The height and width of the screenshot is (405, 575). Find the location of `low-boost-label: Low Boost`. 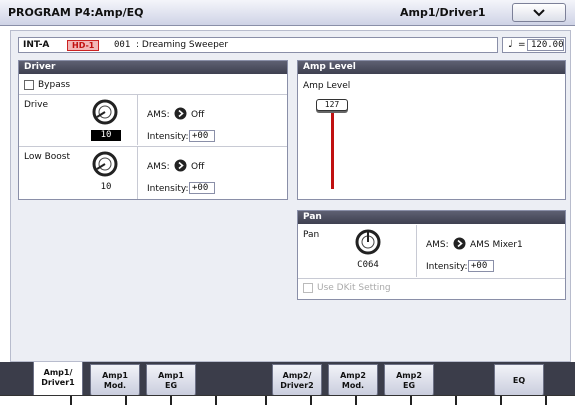

low-boost-label: Low Boost is located at coordinates (47, 157).